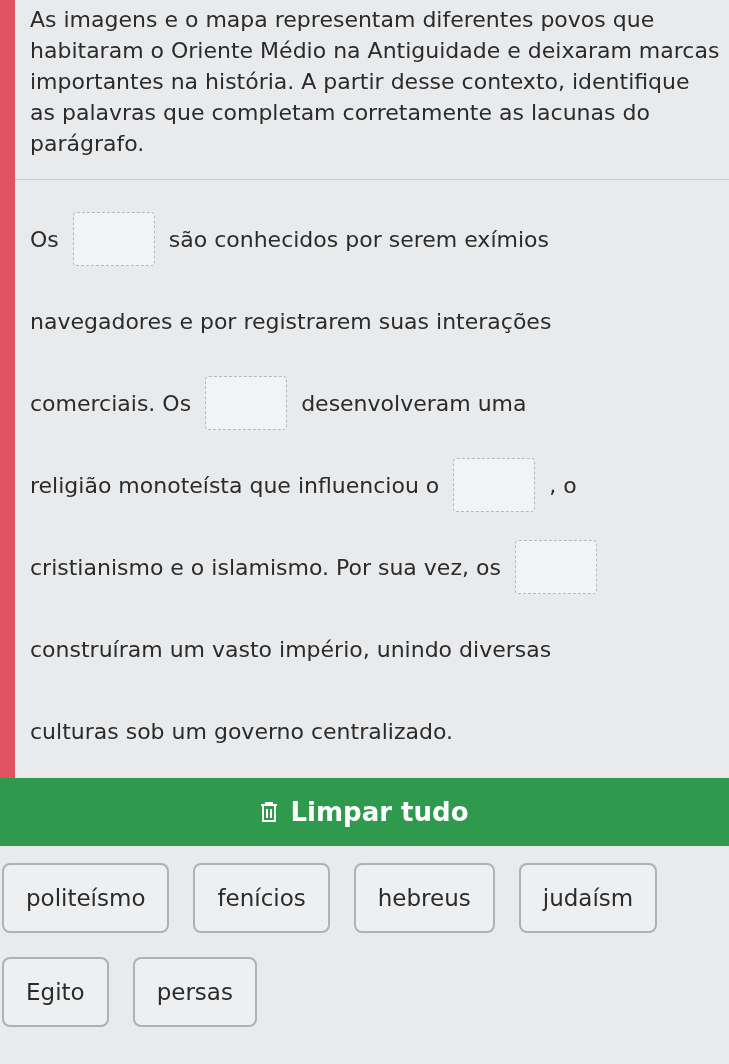 This screenshot has width=729, height=1064. Describe the element at coordinates (55, 992) in the screenshot. I see `word-chip: Egito` at that location.